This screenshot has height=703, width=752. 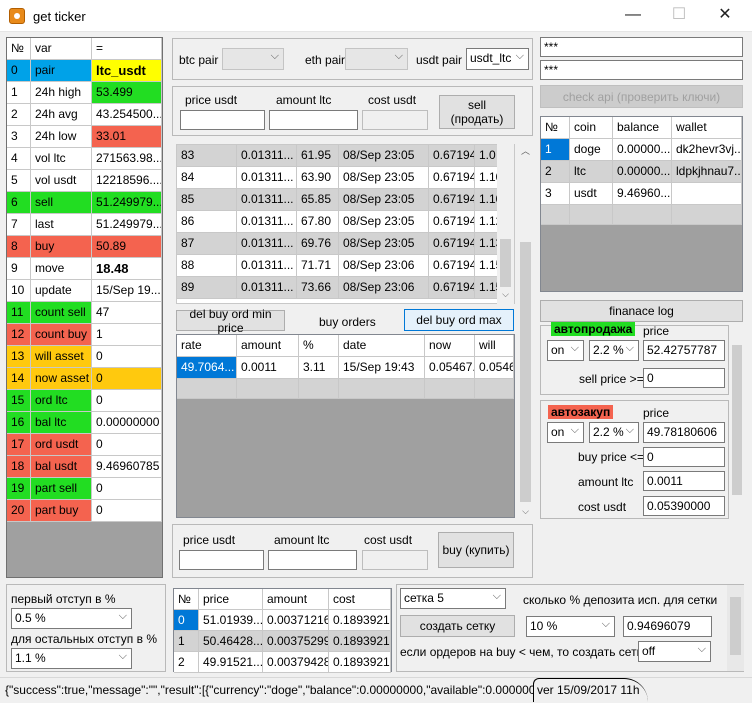 I want to click on autosell-mode-select: on ⌵, so click(x=565, y=350).